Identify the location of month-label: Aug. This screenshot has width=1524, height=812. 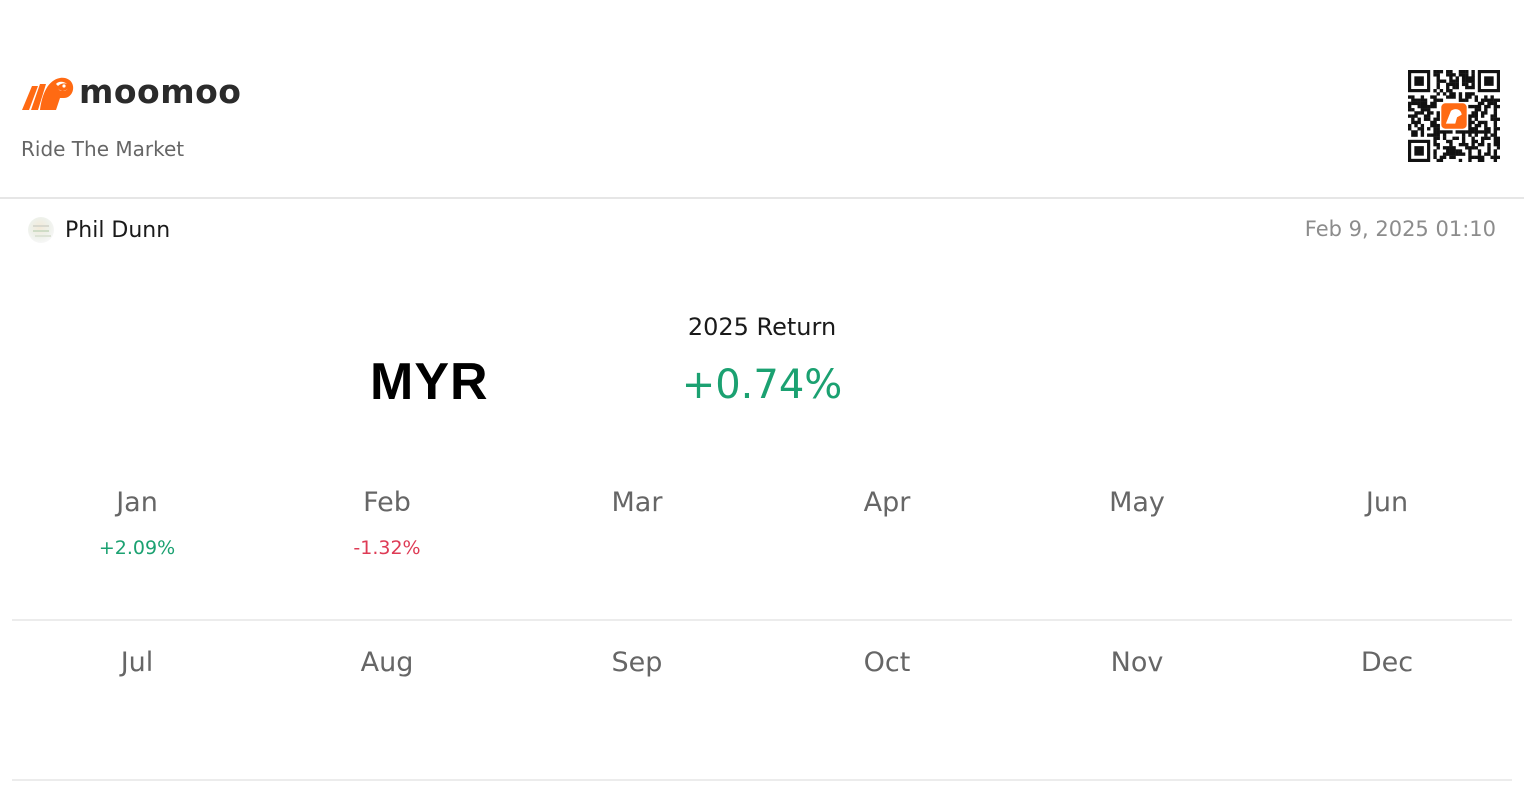
(387, 662).